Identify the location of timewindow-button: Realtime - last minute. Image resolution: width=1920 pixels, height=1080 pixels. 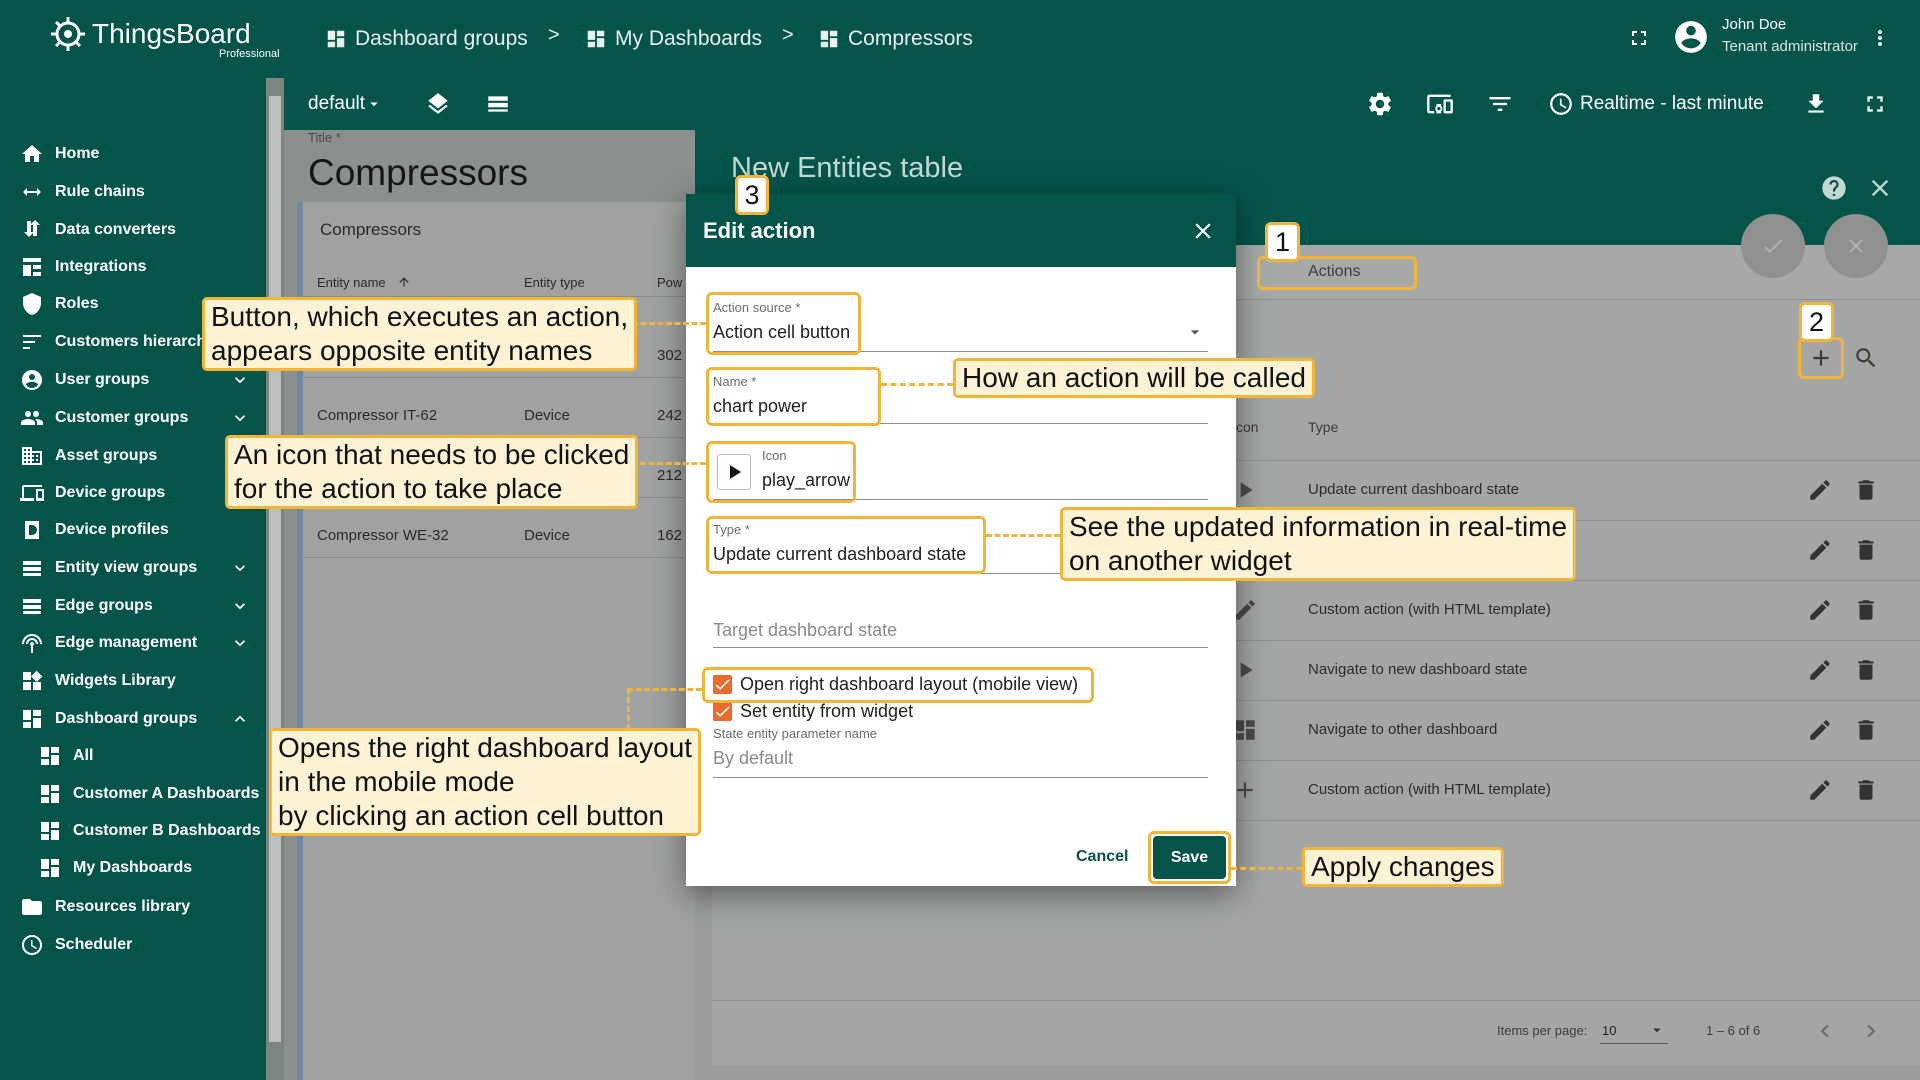
(1656, 104).